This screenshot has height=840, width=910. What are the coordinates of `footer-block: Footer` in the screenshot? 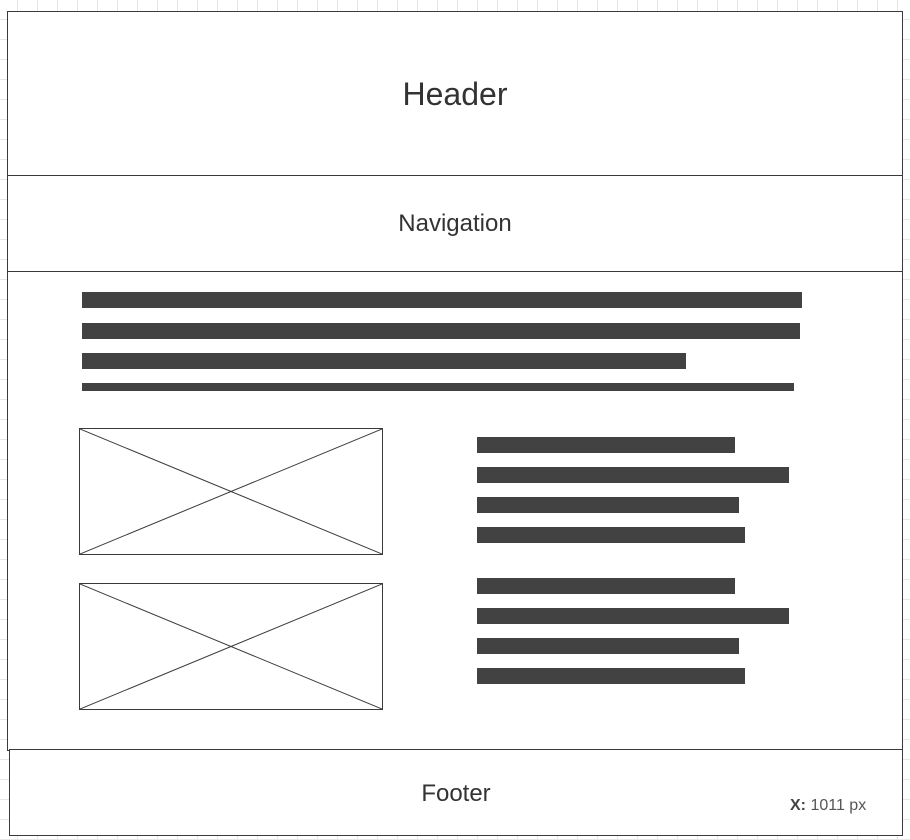 It's located at (456, 792).